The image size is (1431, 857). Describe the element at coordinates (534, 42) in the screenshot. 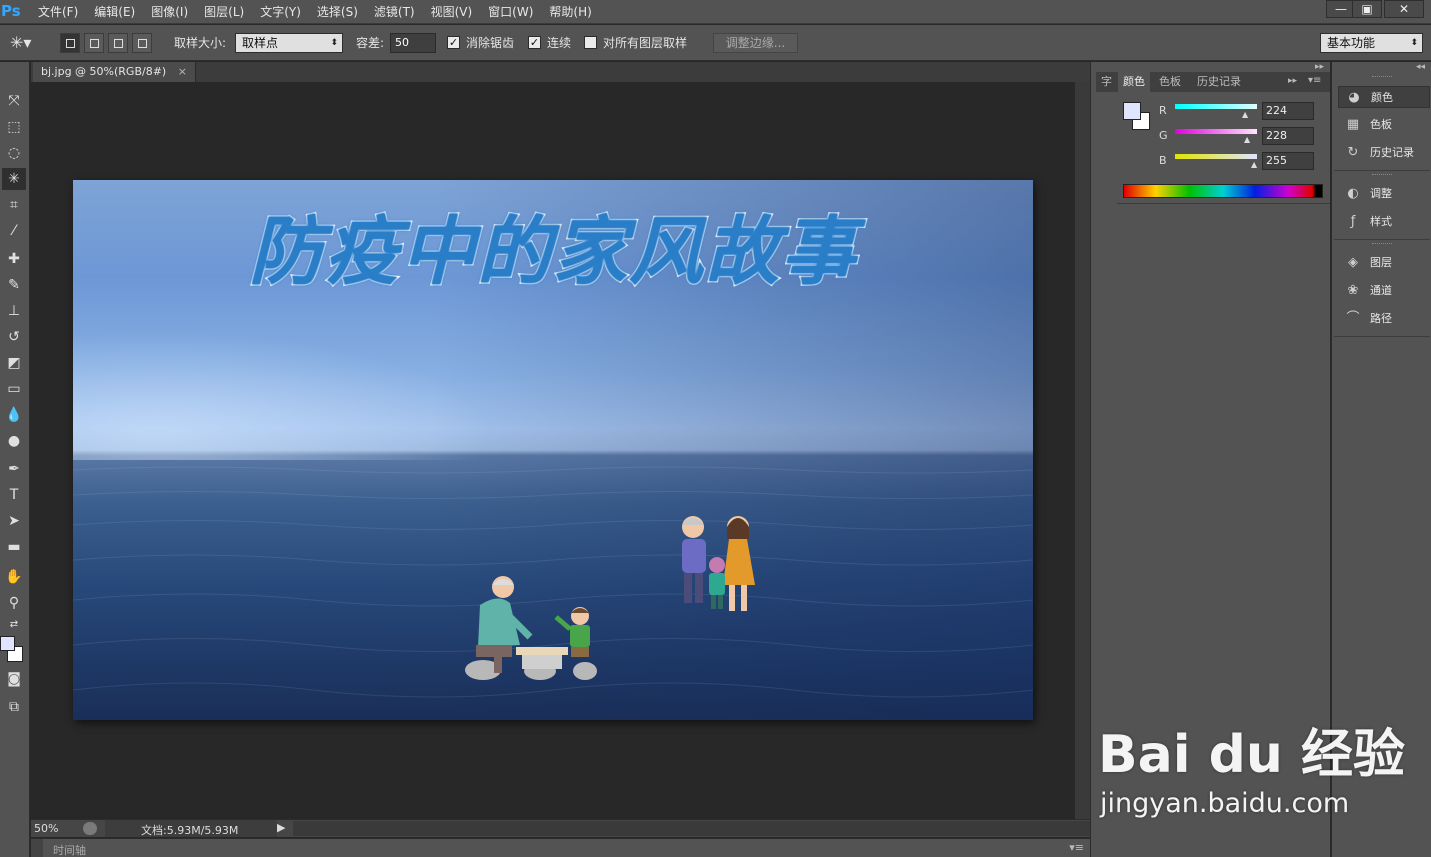

I see `contiguous-checkbox: ✓` at that location.